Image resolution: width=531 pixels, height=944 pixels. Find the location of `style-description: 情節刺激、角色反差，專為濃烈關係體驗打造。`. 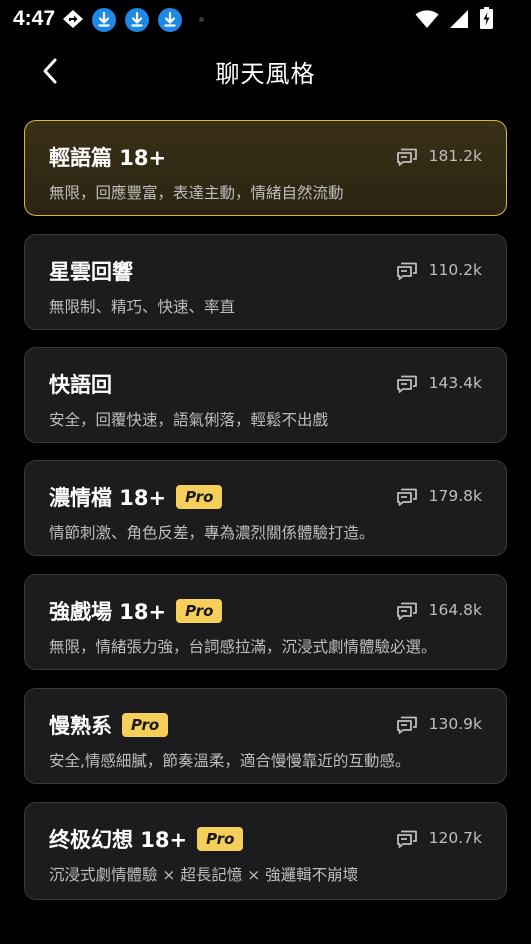

style-description: 情節刺激、角色反差，專為濃烈關係體驗打造。 is located at coordinates (212, 533).